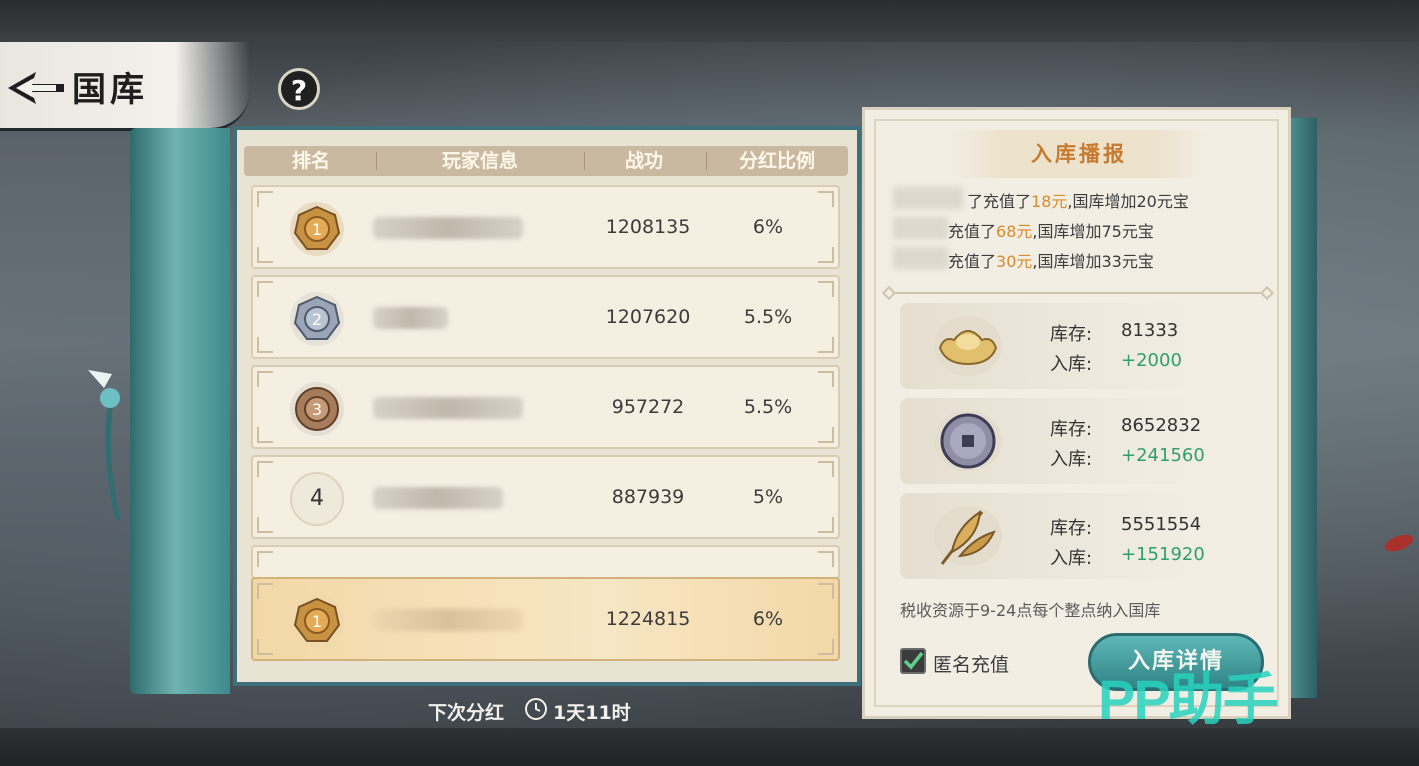 The image size is (1419, 766). What do you see at coordinates (479, 161) in the screenshot?
I see `header-player: 玩家信息` at bounding box center [479, 161].